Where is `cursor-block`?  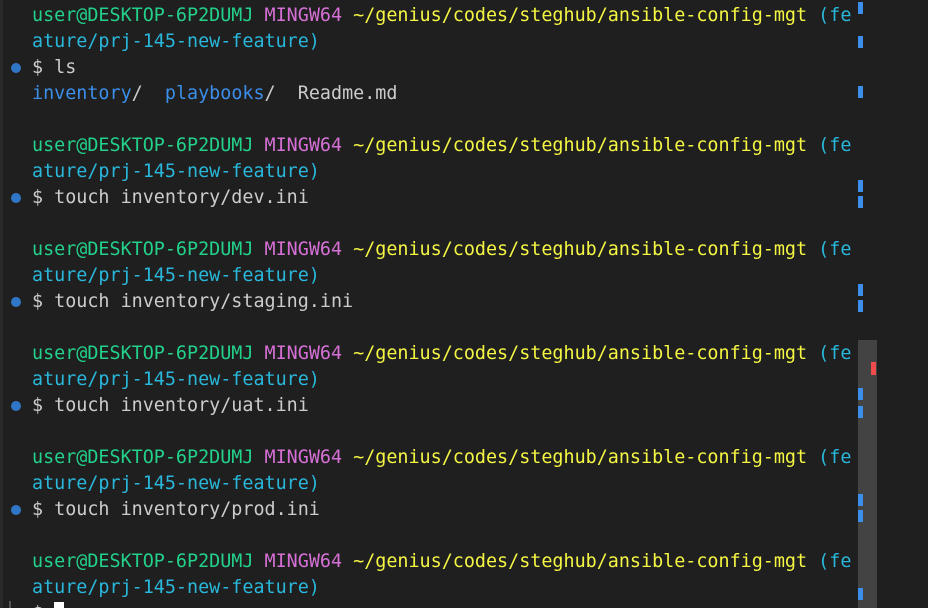 cursor-block is located at coordinates (59, 605).